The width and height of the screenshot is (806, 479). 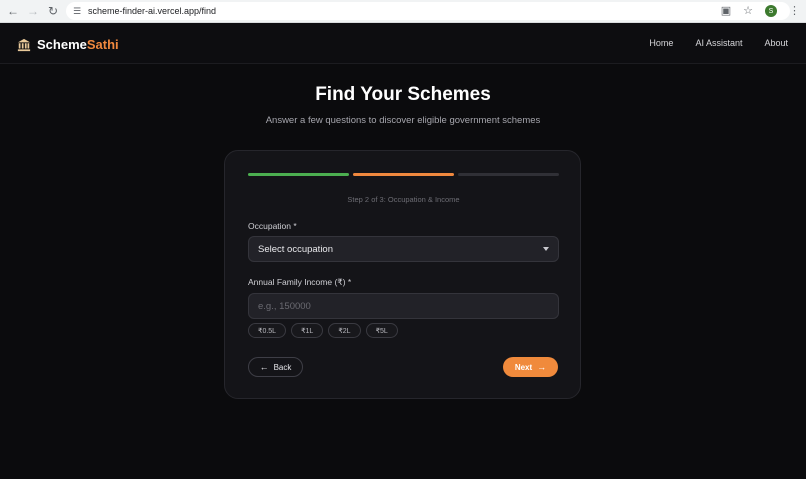 I want to click on next-button-label: Next, so click(x=523, y=367).